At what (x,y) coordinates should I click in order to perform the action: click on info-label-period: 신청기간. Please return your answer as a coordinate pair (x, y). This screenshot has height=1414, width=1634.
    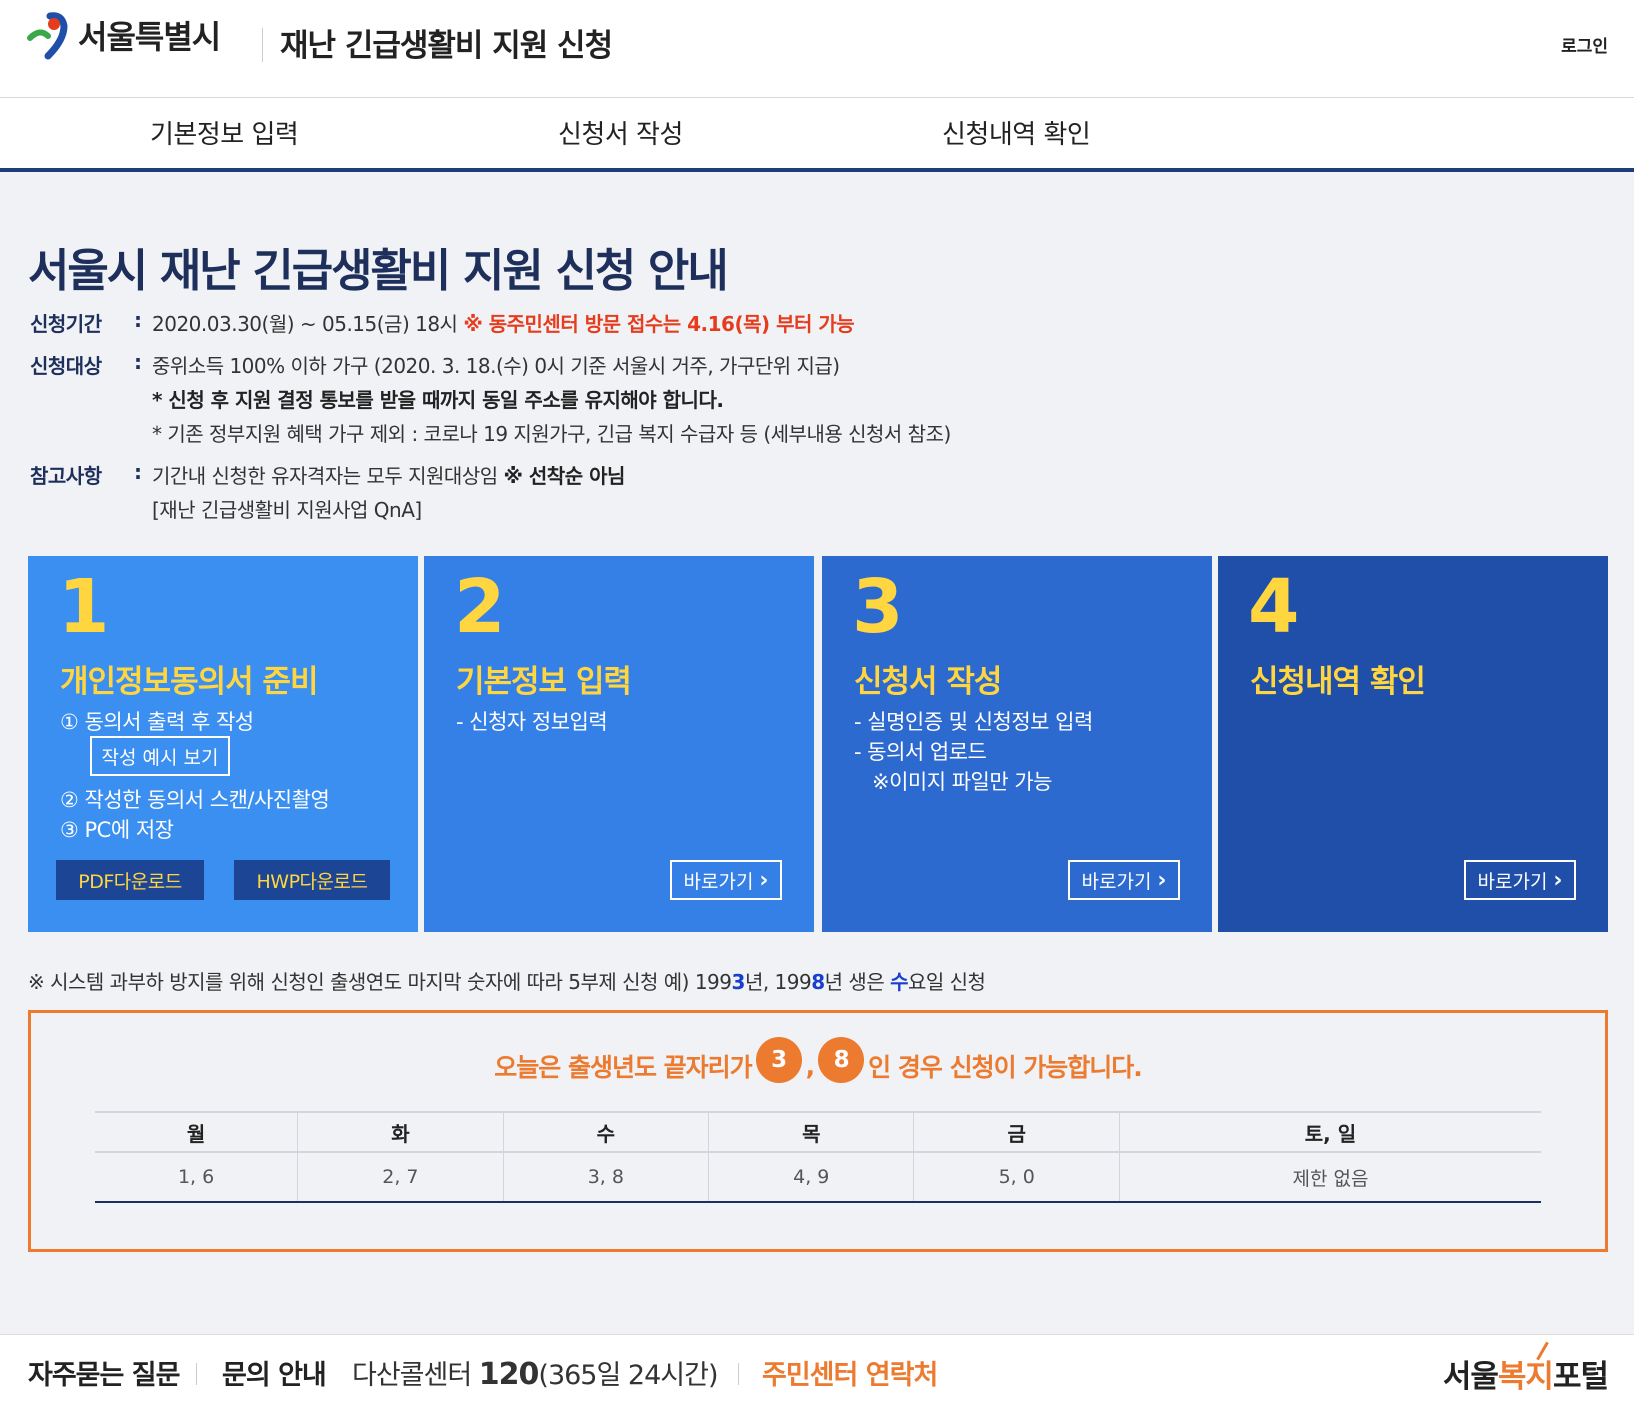
    Looking at the image, I should click on (66, 324).